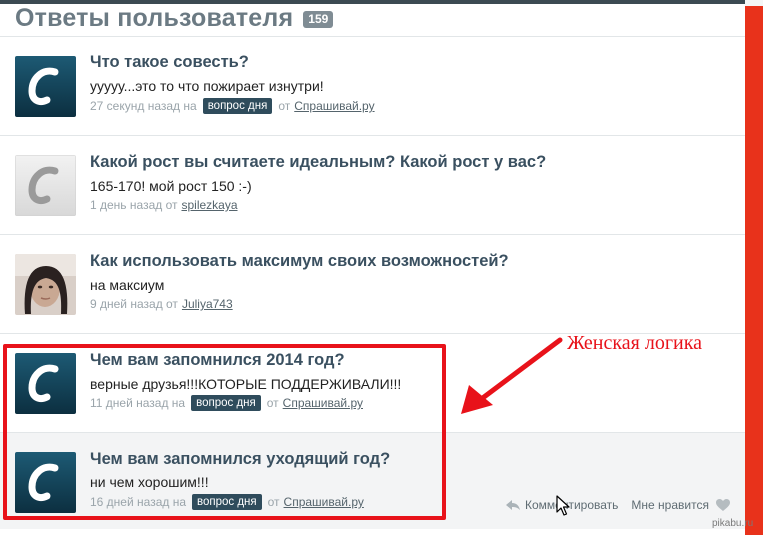  What do you see at coordinates (209, 205) in the screenshot?
I see `author-link: spilezkaya` at bounding box center [209, 205].